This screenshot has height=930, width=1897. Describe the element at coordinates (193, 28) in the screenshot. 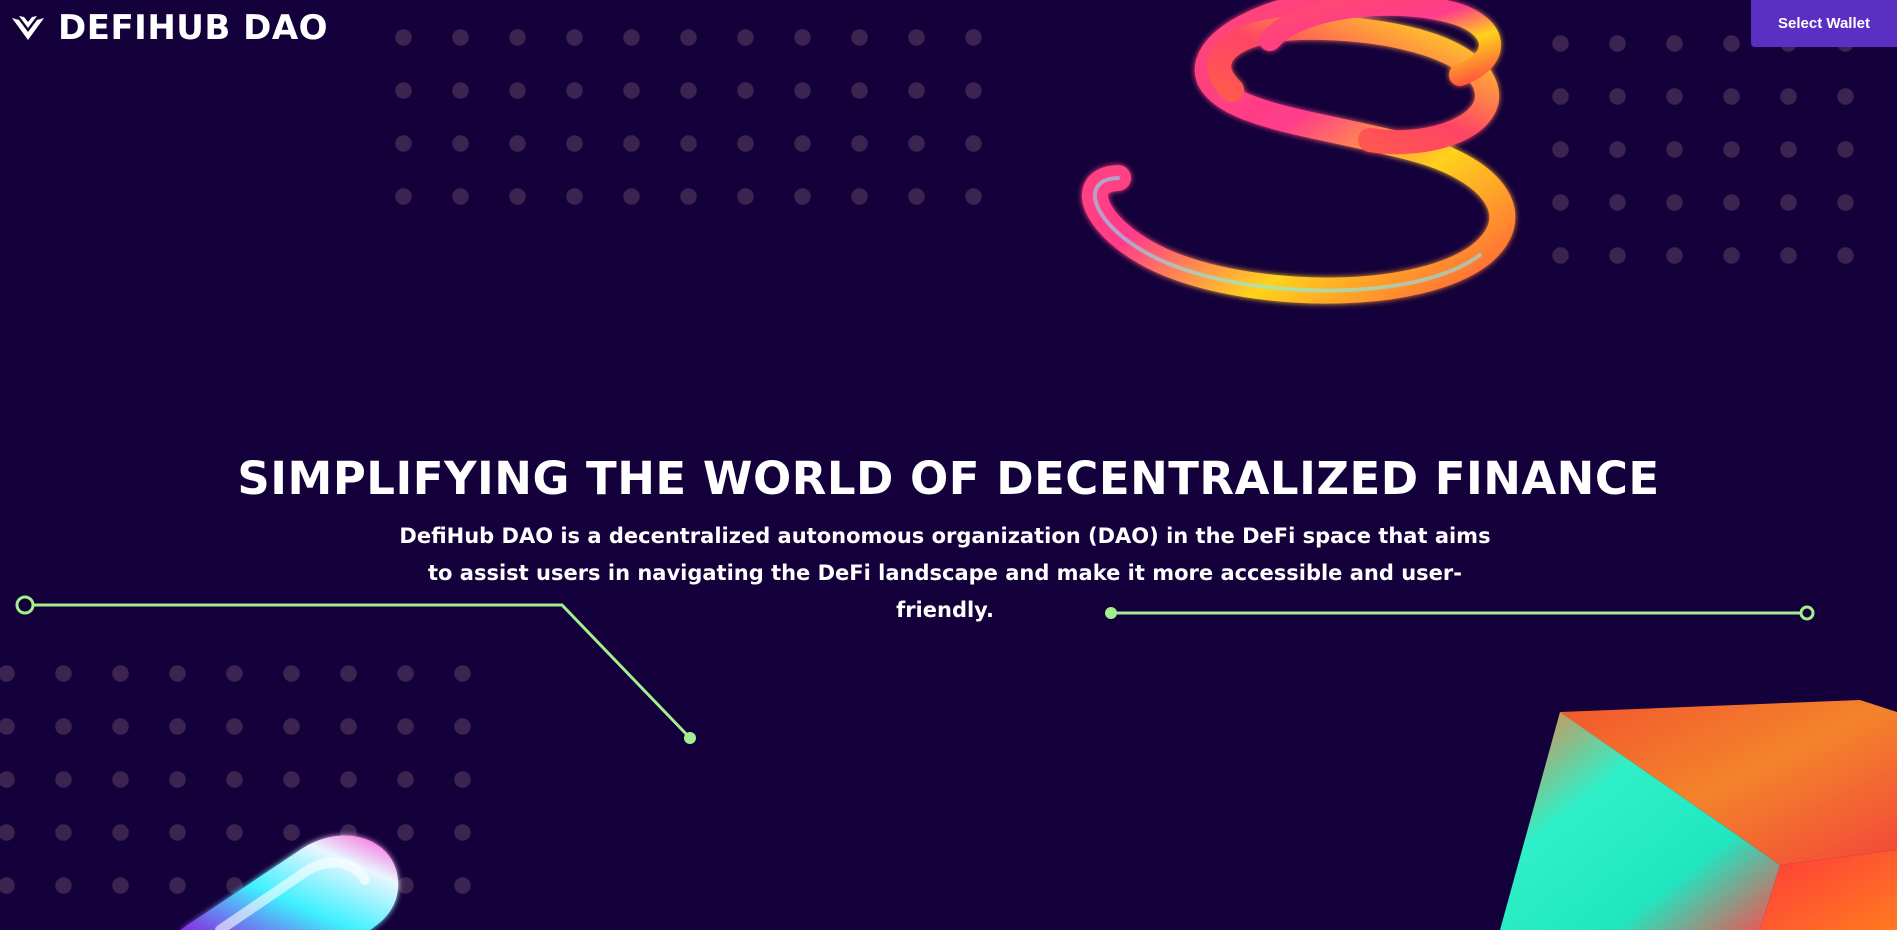

I see `brand-name: DEFIHUB DAO` at that location.